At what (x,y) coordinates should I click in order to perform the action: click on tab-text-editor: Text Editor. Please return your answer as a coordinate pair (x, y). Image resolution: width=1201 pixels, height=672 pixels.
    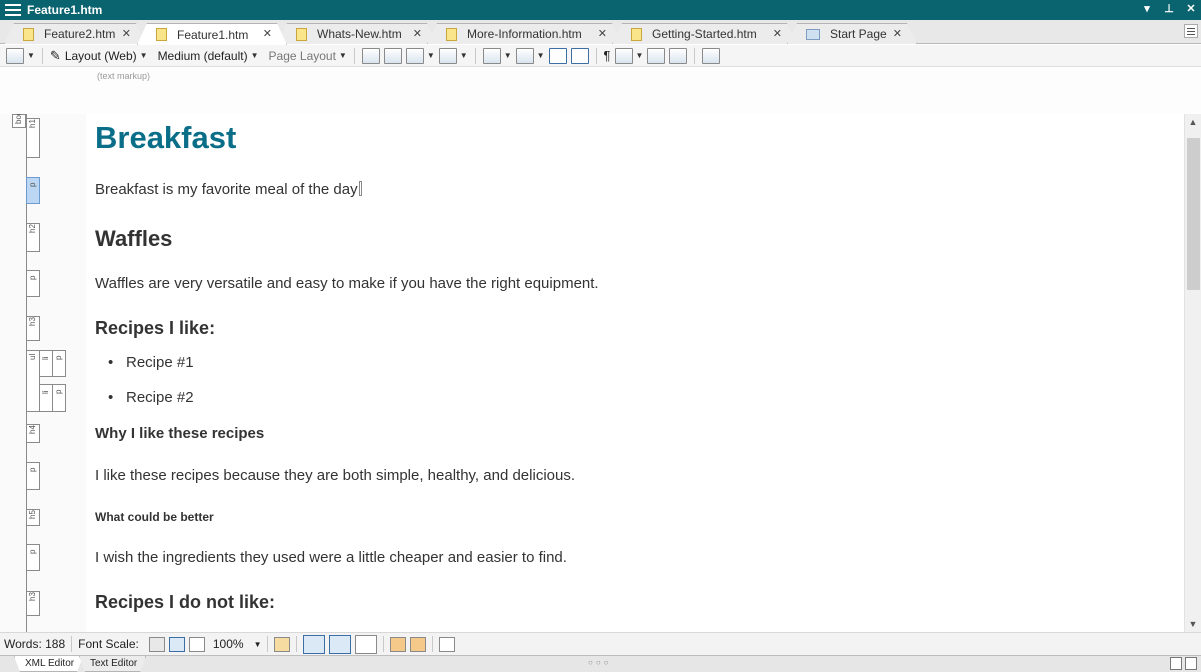
    Looking at the image, I should click on (112, 664).